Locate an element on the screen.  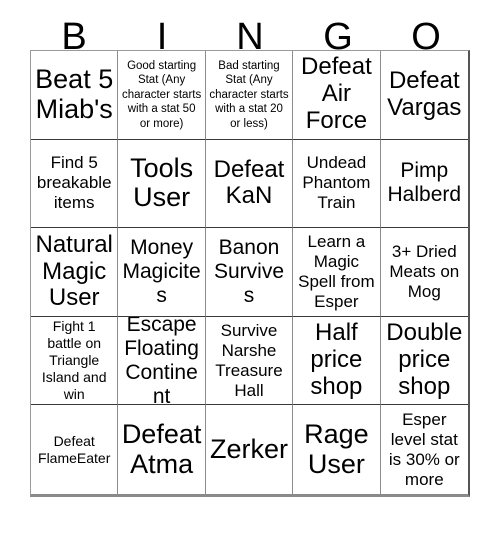
bingo-square-o1: Defeat Vargas is located at coordinates (424, 95).